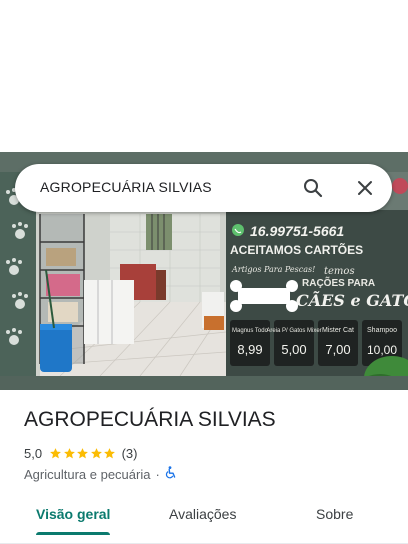  I want to click on photo-feed-line2: RAÇÕES PARA, so click(338, 282).